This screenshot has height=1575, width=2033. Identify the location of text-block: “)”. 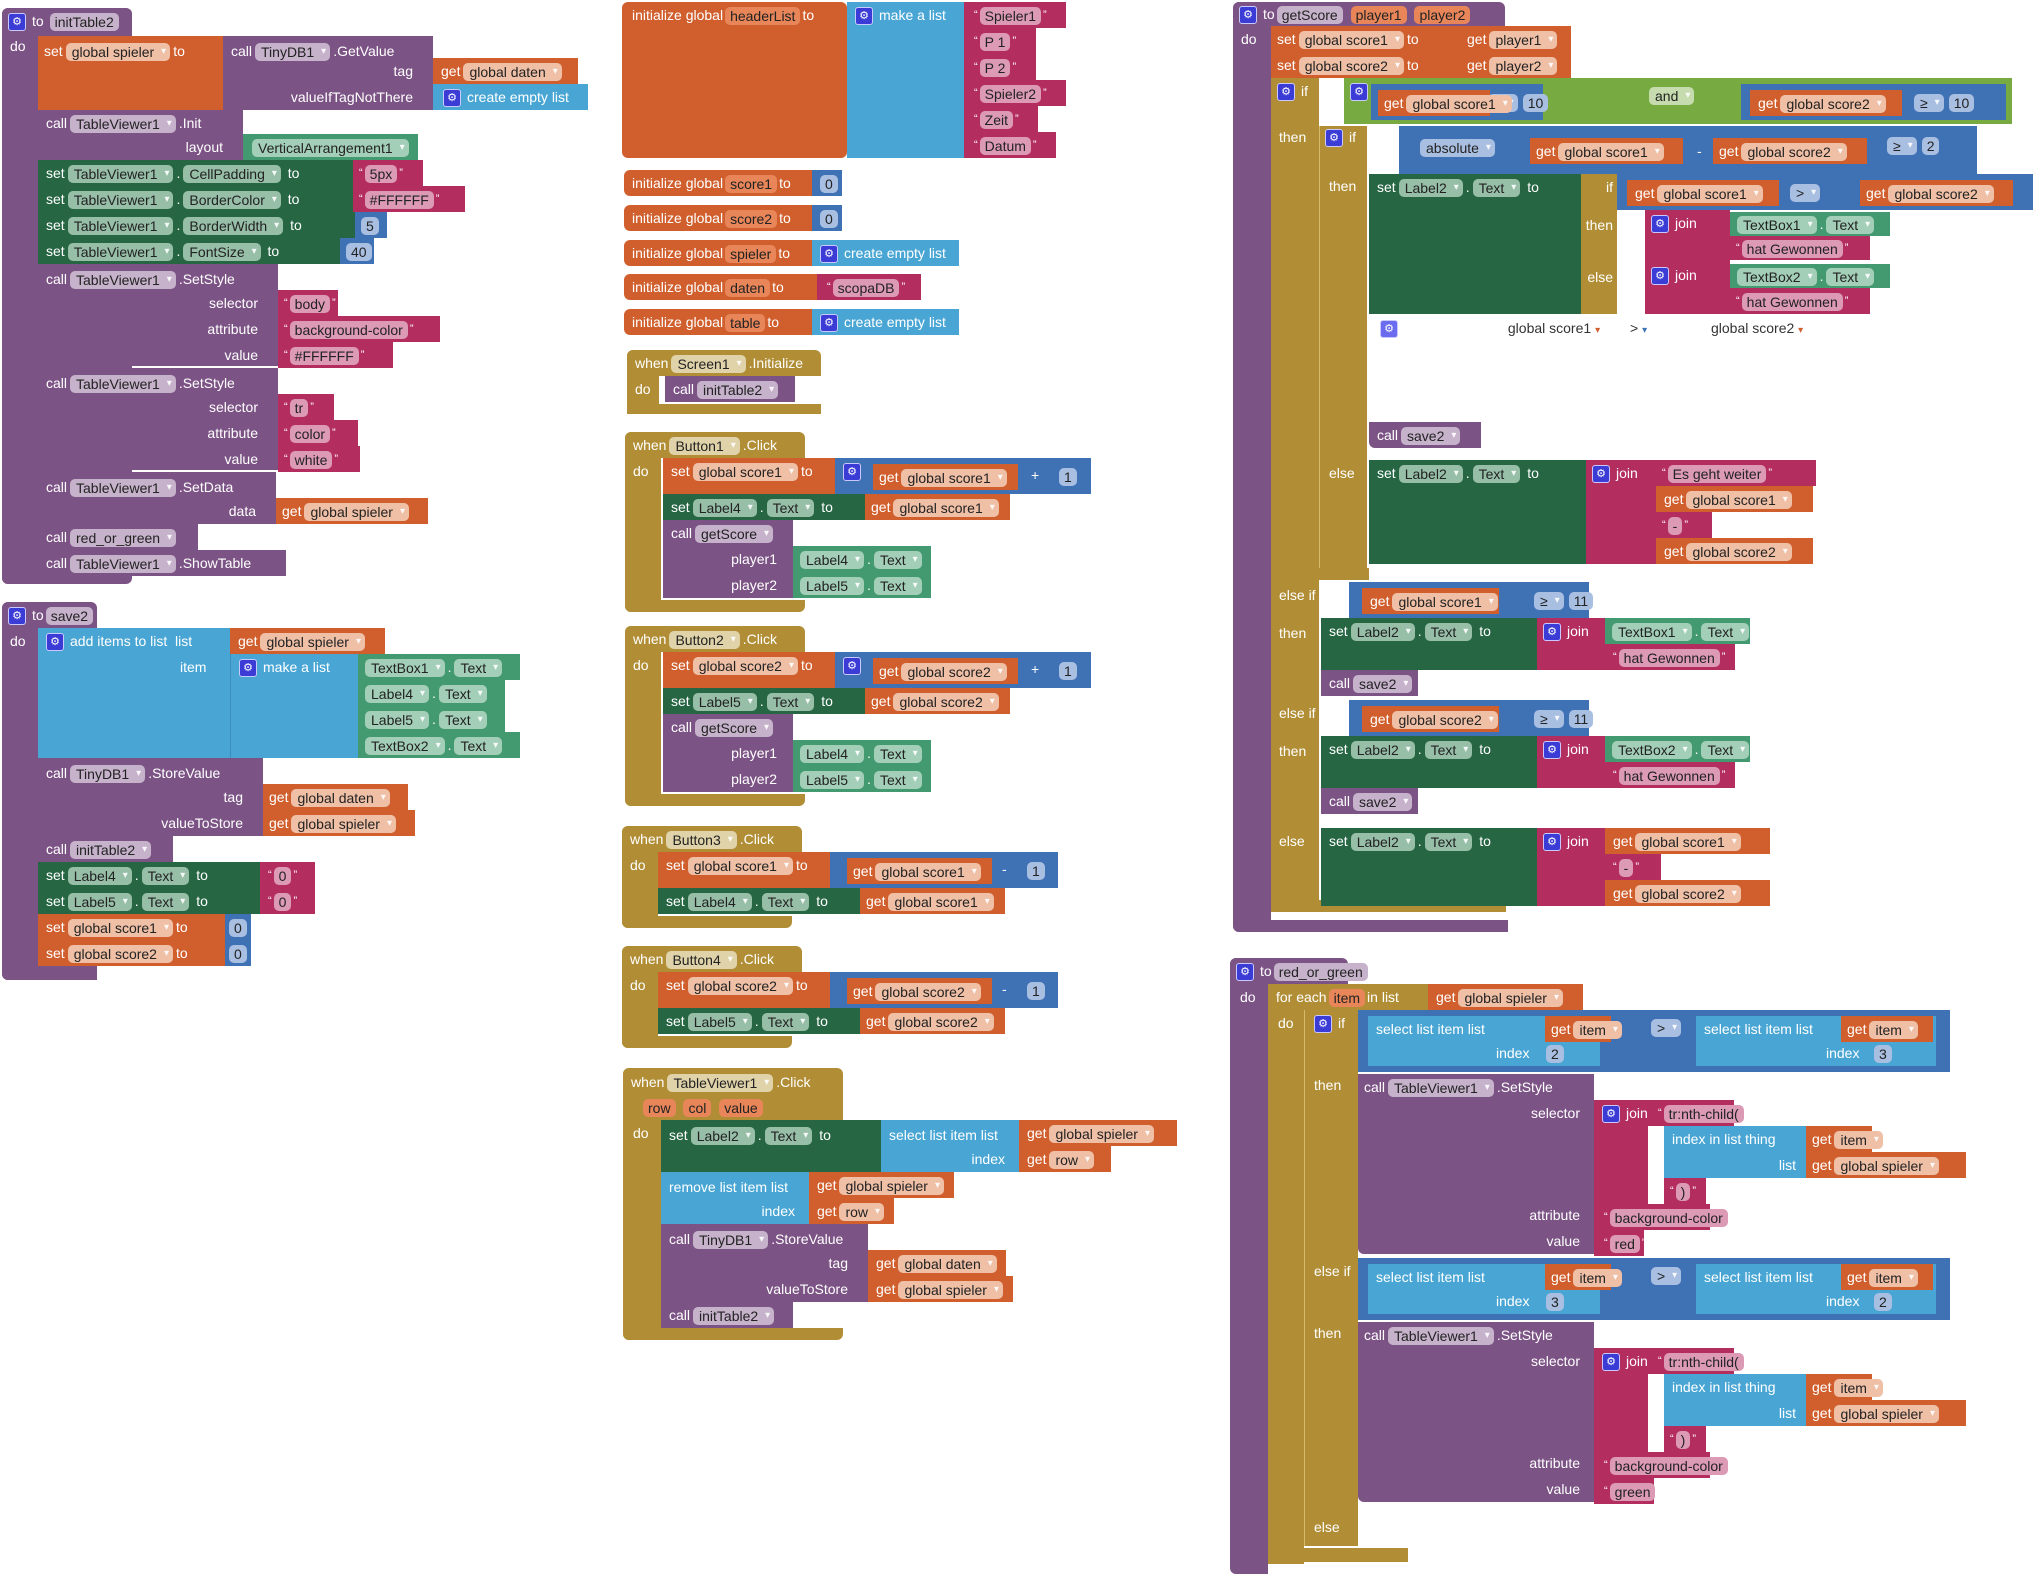
(1685, 1439).